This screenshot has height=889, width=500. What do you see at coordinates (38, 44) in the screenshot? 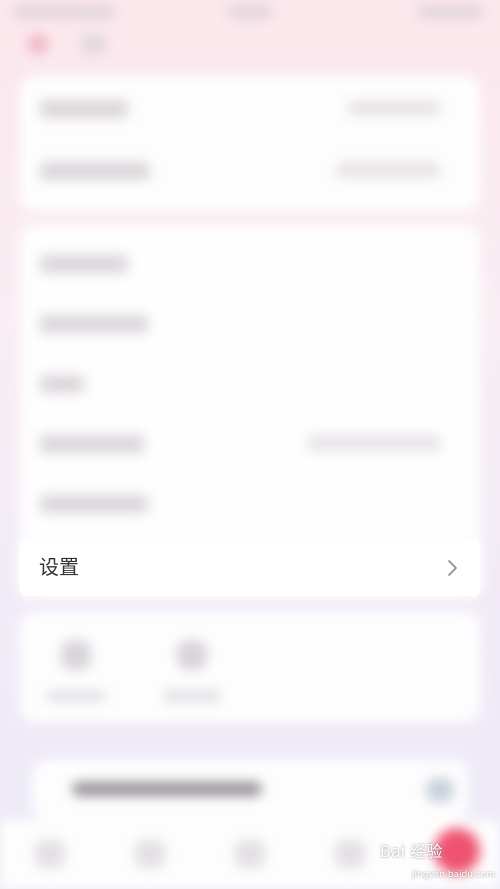
I see `top-left-icon` at bounding box center [38, 44].